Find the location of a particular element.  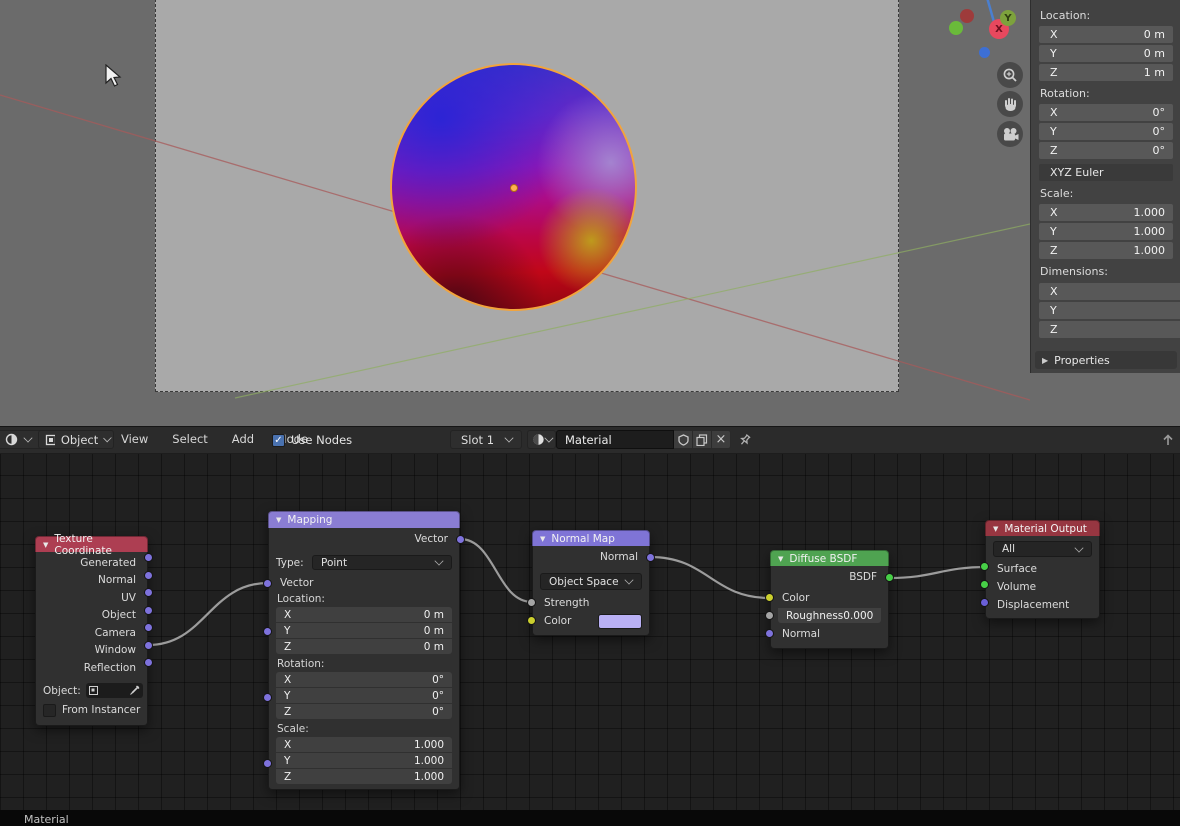

node-header-texture-coordinate: ▼ Texture Coordinate is located at coordinates (91, 545).